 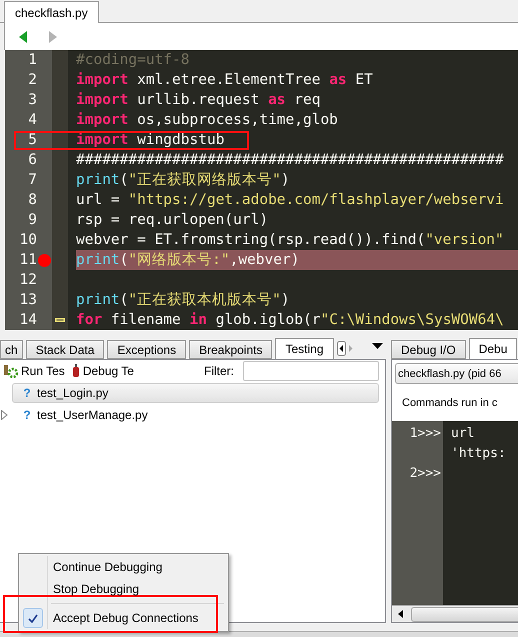 What do you see at coordinates (377, 346) in the screenshot?
I see `dropdown-icon` at bounding box center [377, 346].